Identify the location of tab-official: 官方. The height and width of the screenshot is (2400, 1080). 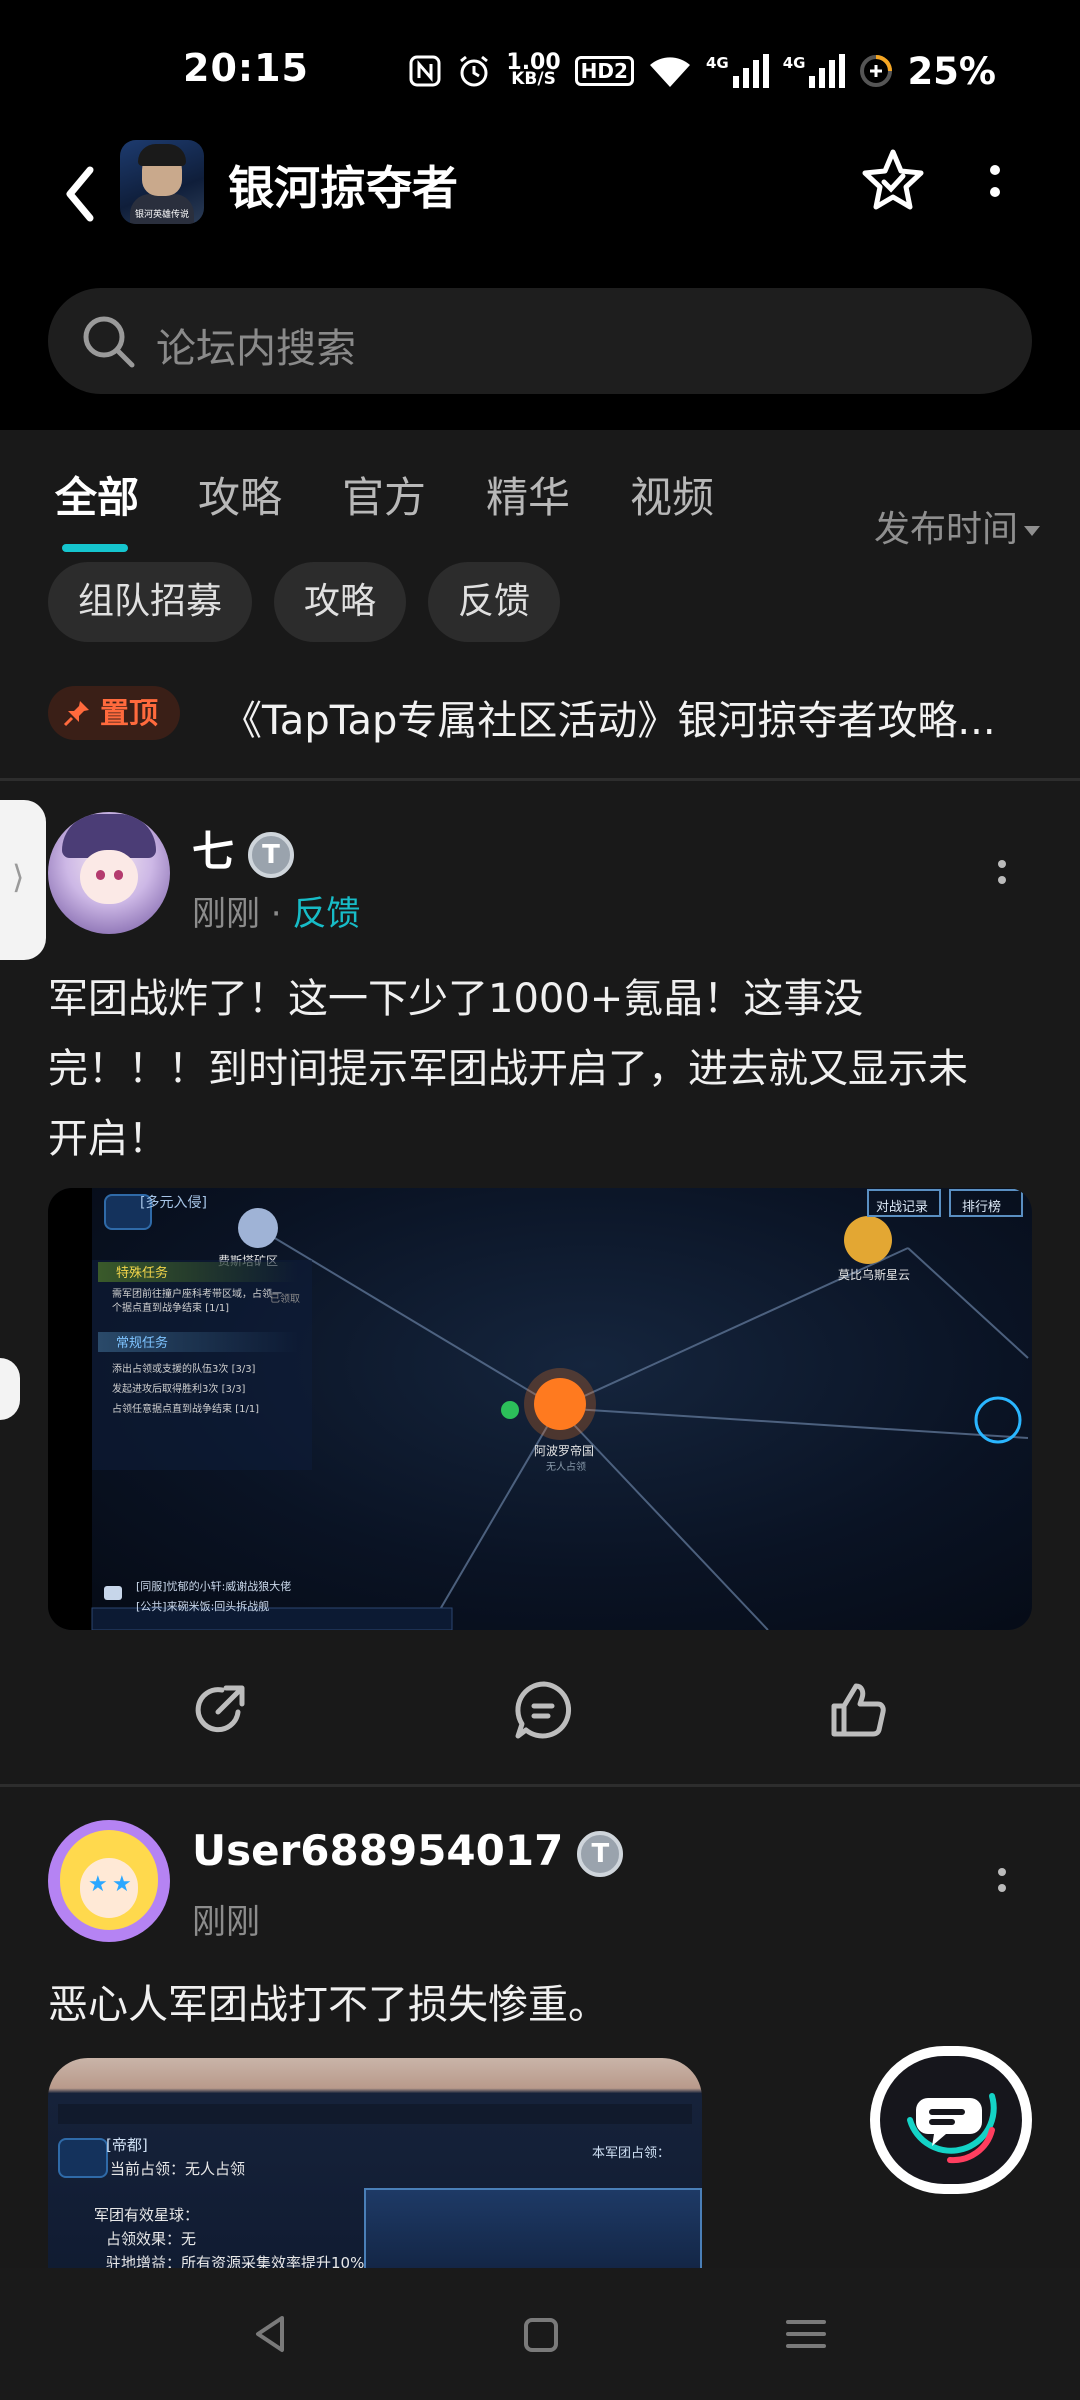
(384, 494).